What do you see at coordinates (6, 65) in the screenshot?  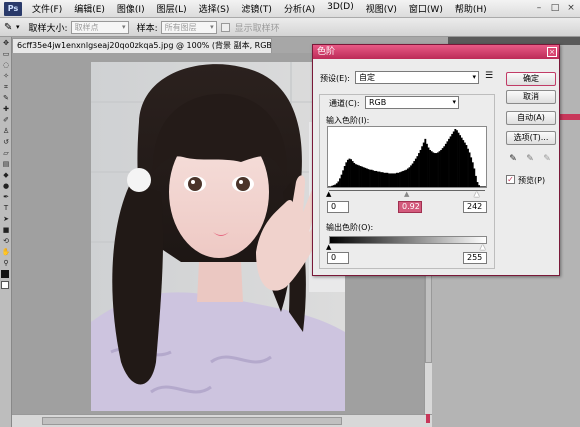 I see `lasso-tool-icon: ◌` at bounding box center [6, 65].